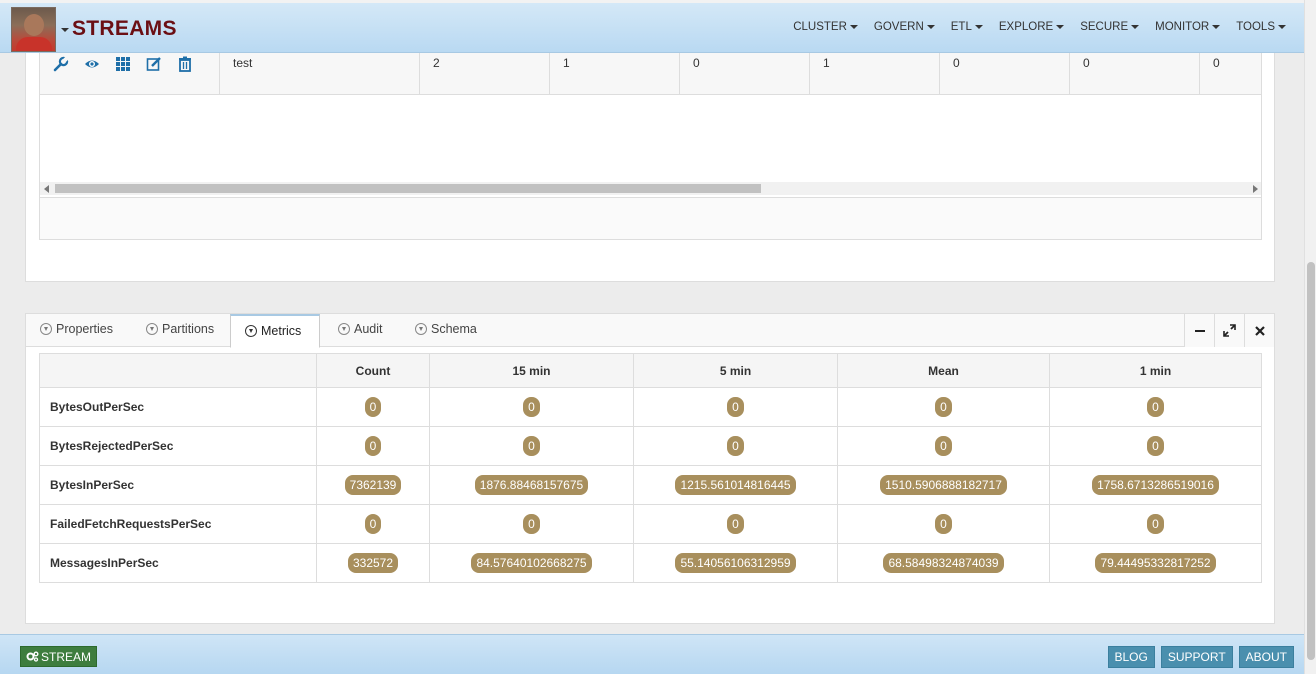 This screenshot has height=674, width=1316. Describe the element at coordinates (178, 407) in the screenshot. I see `metric-name: BytesOutPerSec` at that location.